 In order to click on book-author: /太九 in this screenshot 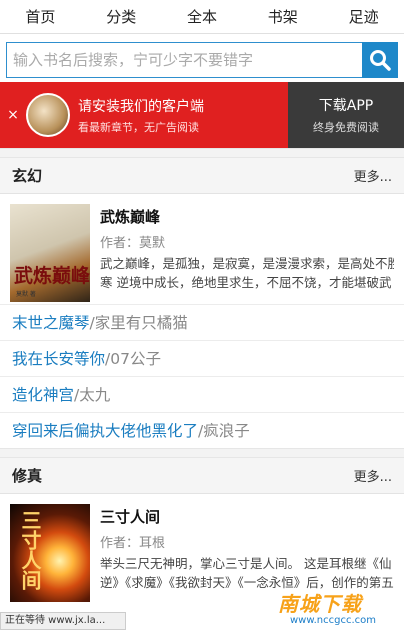, I will do `click(92, 395)`.